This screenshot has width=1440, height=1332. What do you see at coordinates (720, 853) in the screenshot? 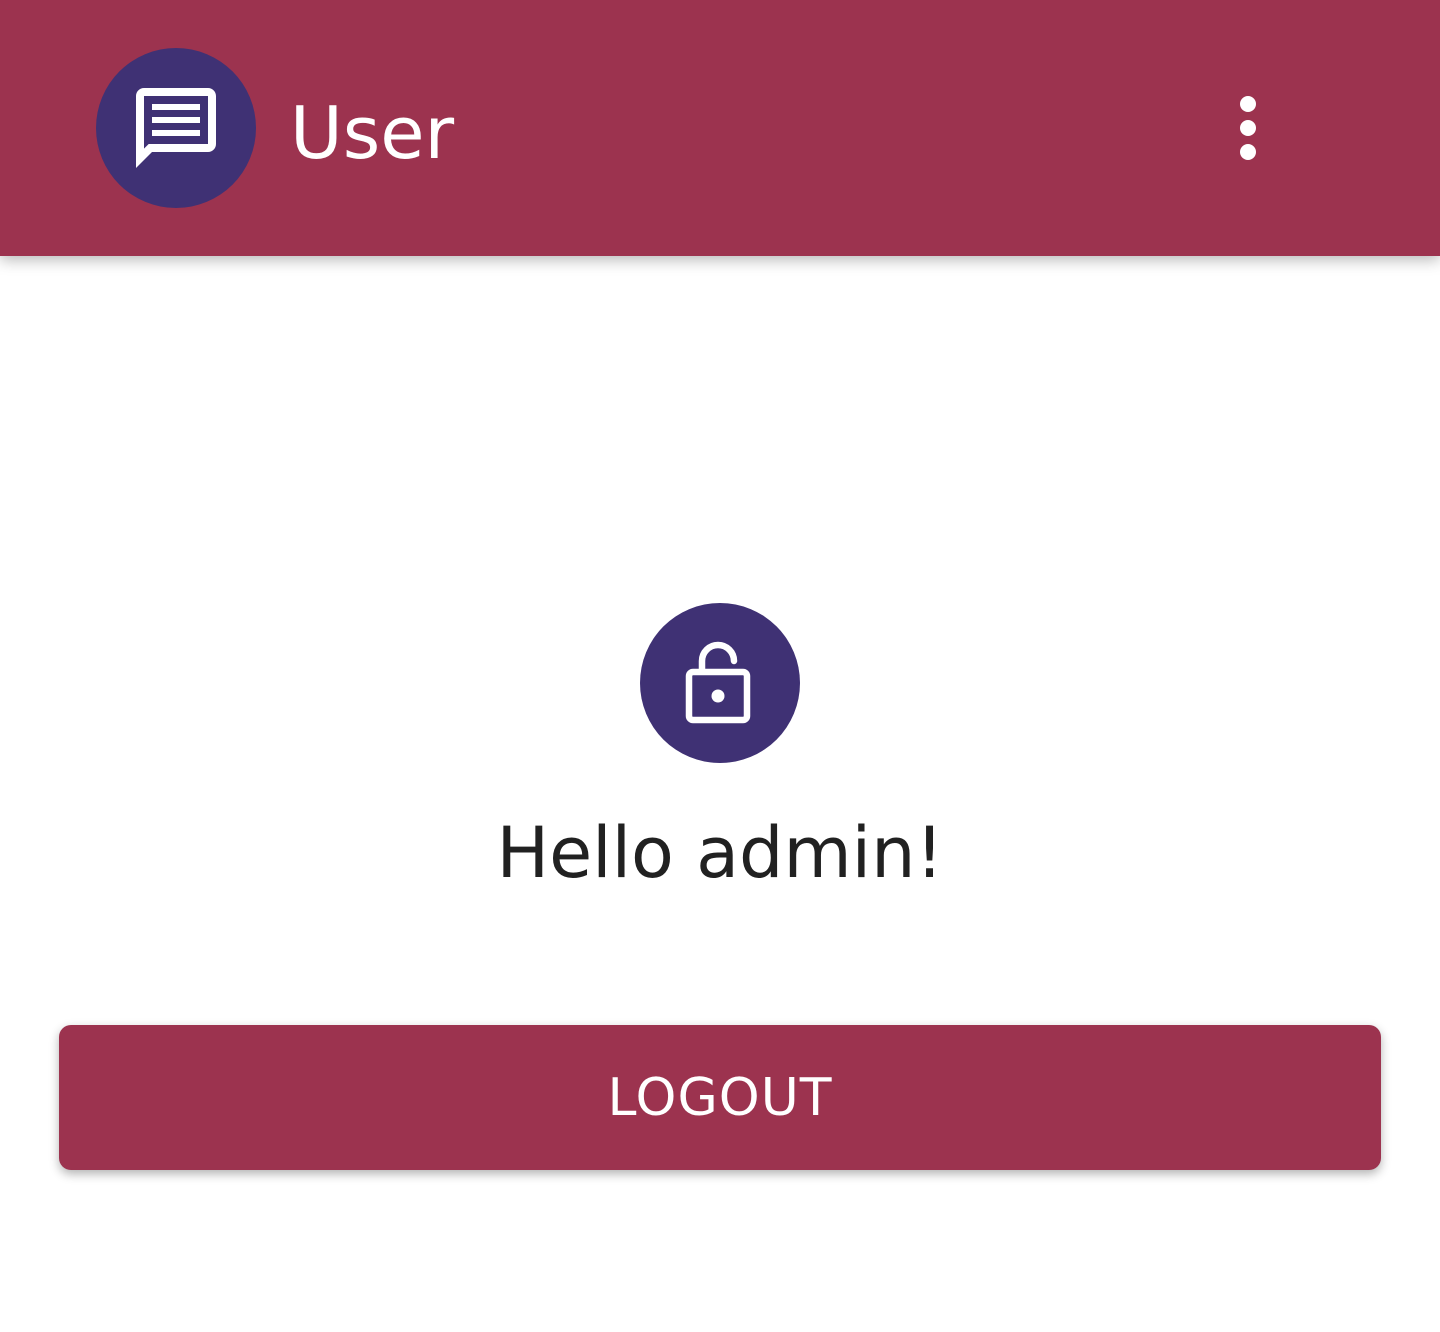
I see `greeting-text: Hello admin!` at bounding box center [720, 853].